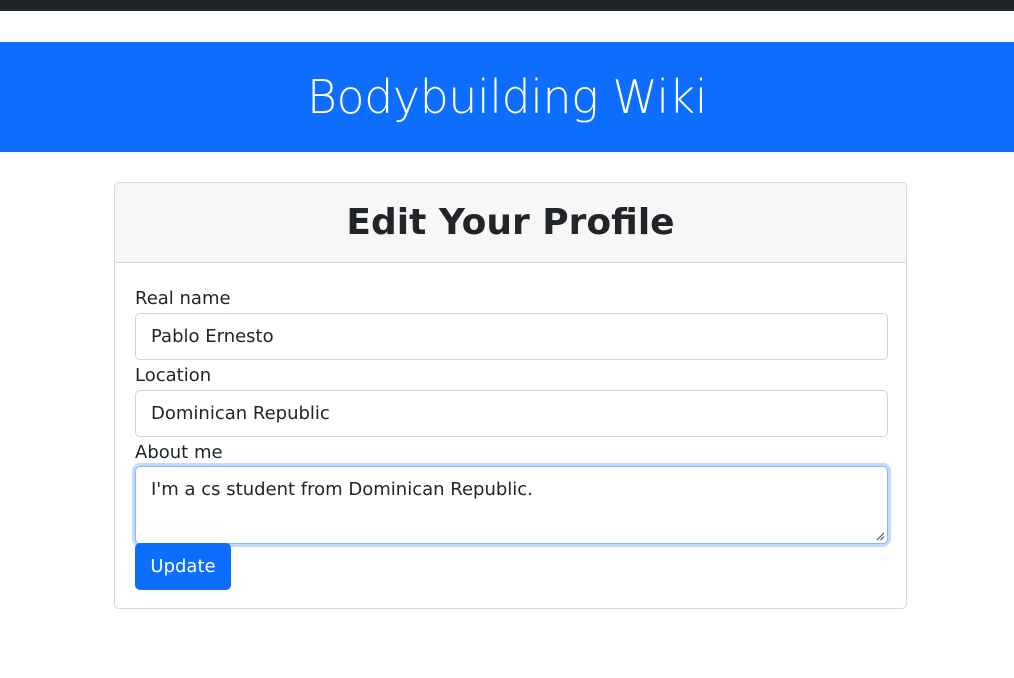 The image size is (1014, 678). I want to click on card-header: Edit Your Profile, so click(510, 223).